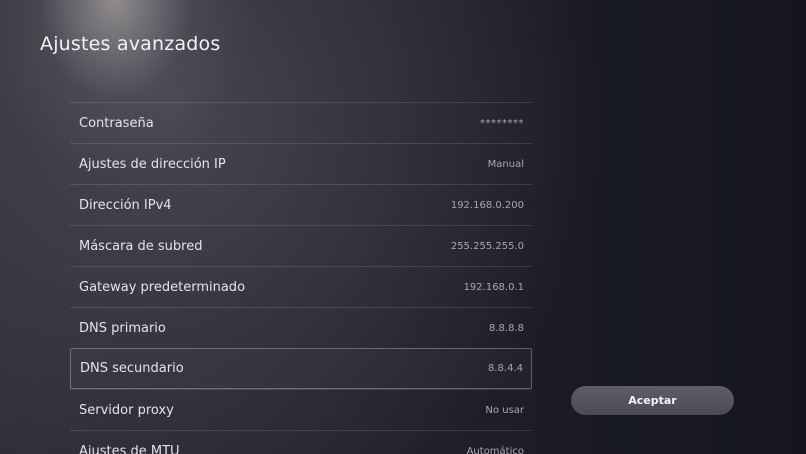 The height and width of the screenshot is (454, 806). Describe the element at coordinates (116, 123) in the screenshot. I see `row-label: Contraseña` at that location.